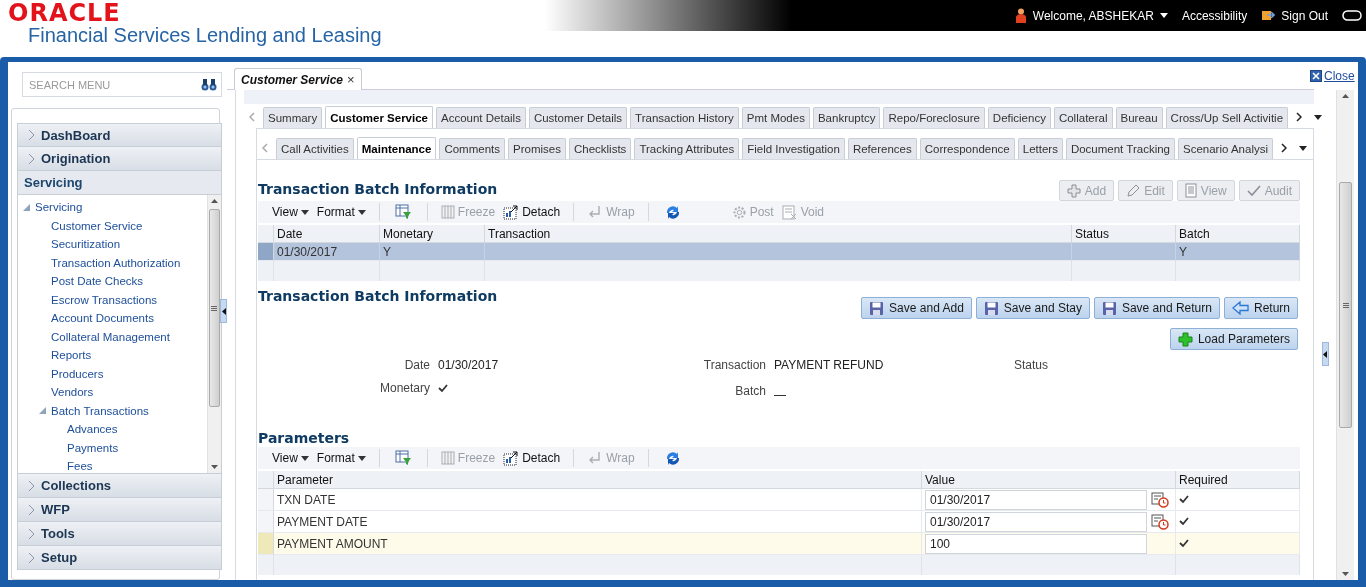 The height and width of the screenshot is (587, 1366). Describe the element at coordinates (1019, 117) in the screenshot. I see `tab: Deficiency` at that location.